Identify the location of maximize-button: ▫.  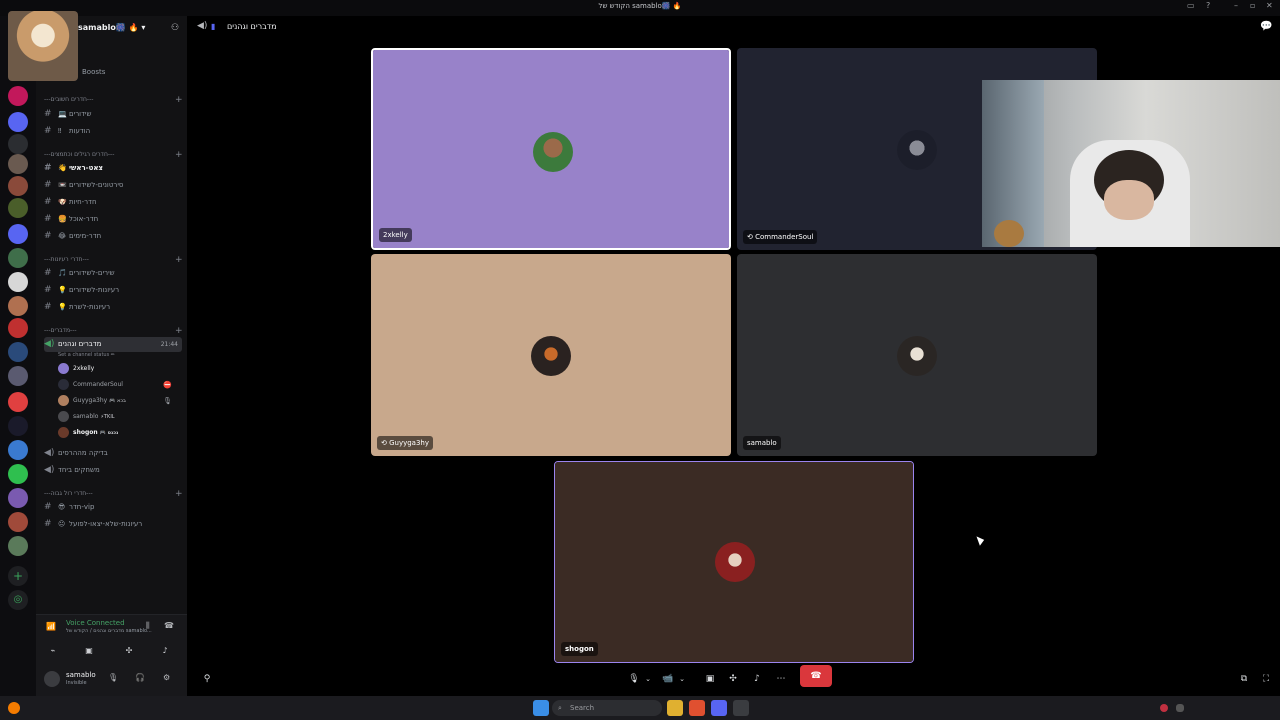
(1252, 5).